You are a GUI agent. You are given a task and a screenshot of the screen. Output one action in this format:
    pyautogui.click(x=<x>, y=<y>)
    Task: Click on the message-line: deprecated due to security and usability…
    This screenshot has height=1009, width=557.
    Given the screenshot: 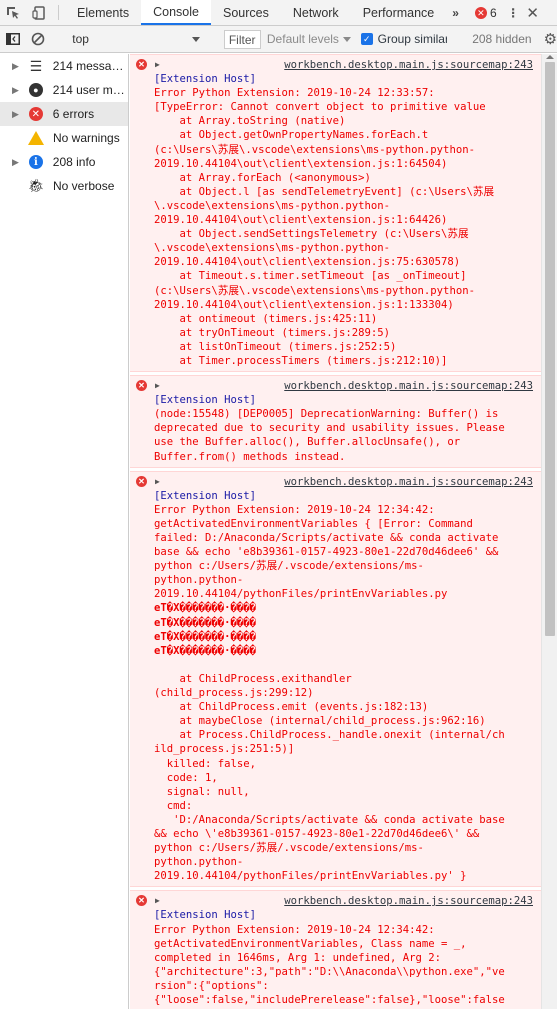 What is the action you would take?
    pyautogui.click(x=329, y=428)
    